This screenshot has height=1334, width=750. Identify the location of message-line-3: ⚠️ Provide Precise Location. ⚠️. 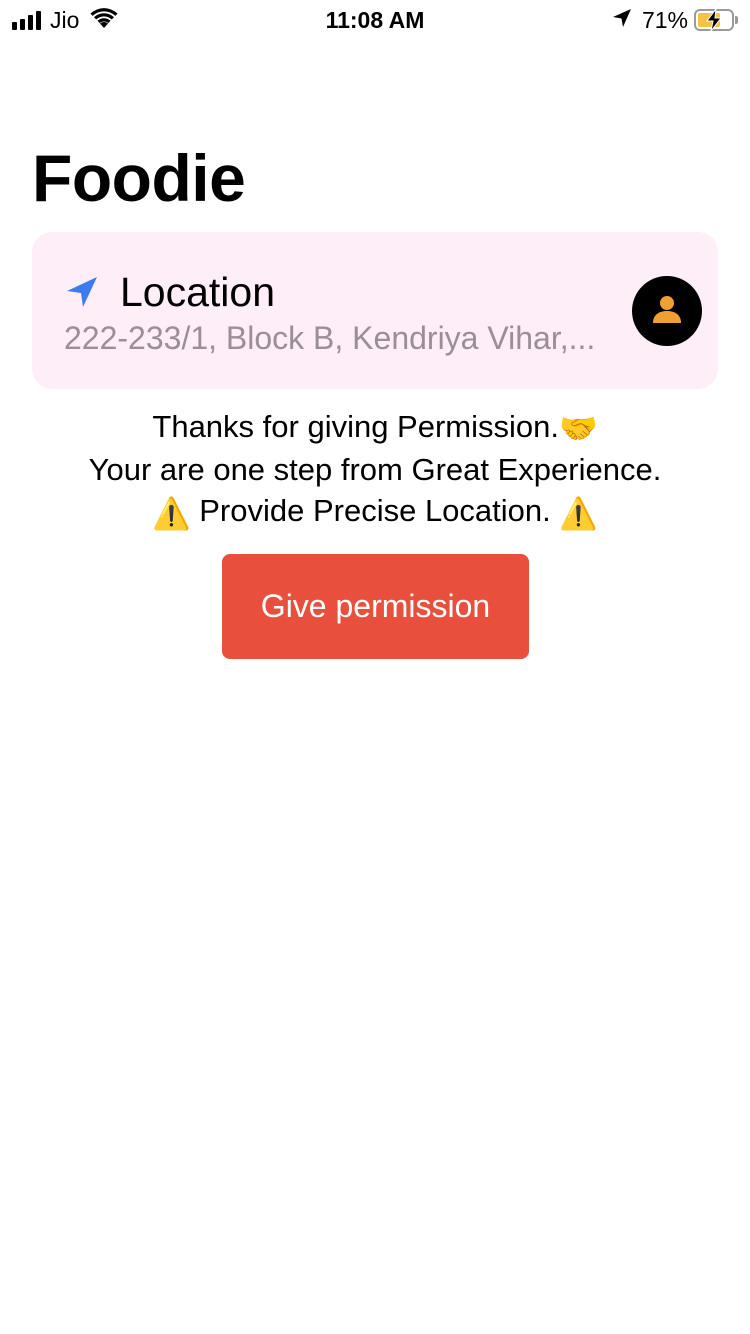
(375, 511).